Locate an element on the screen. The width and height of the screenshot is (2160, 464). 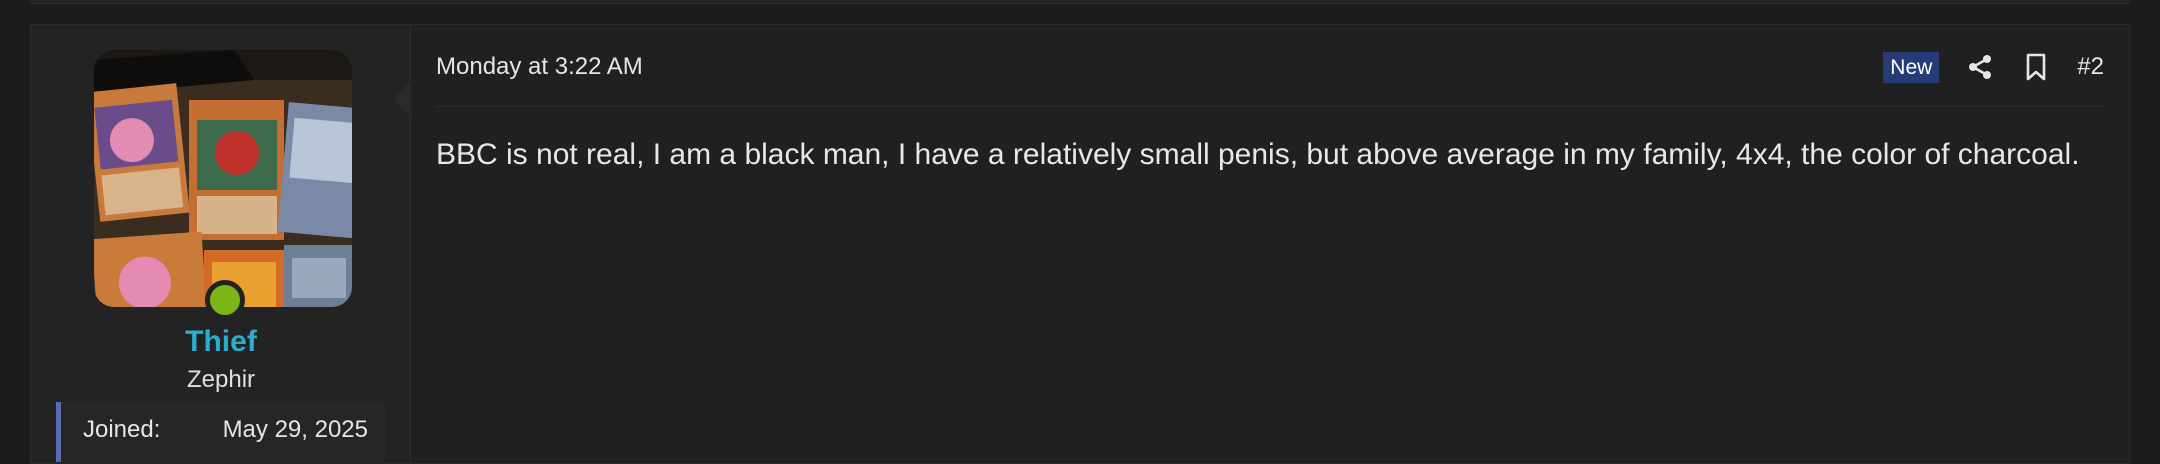
joined-value: May 29, 2025 is located at coordinates (295, 429).